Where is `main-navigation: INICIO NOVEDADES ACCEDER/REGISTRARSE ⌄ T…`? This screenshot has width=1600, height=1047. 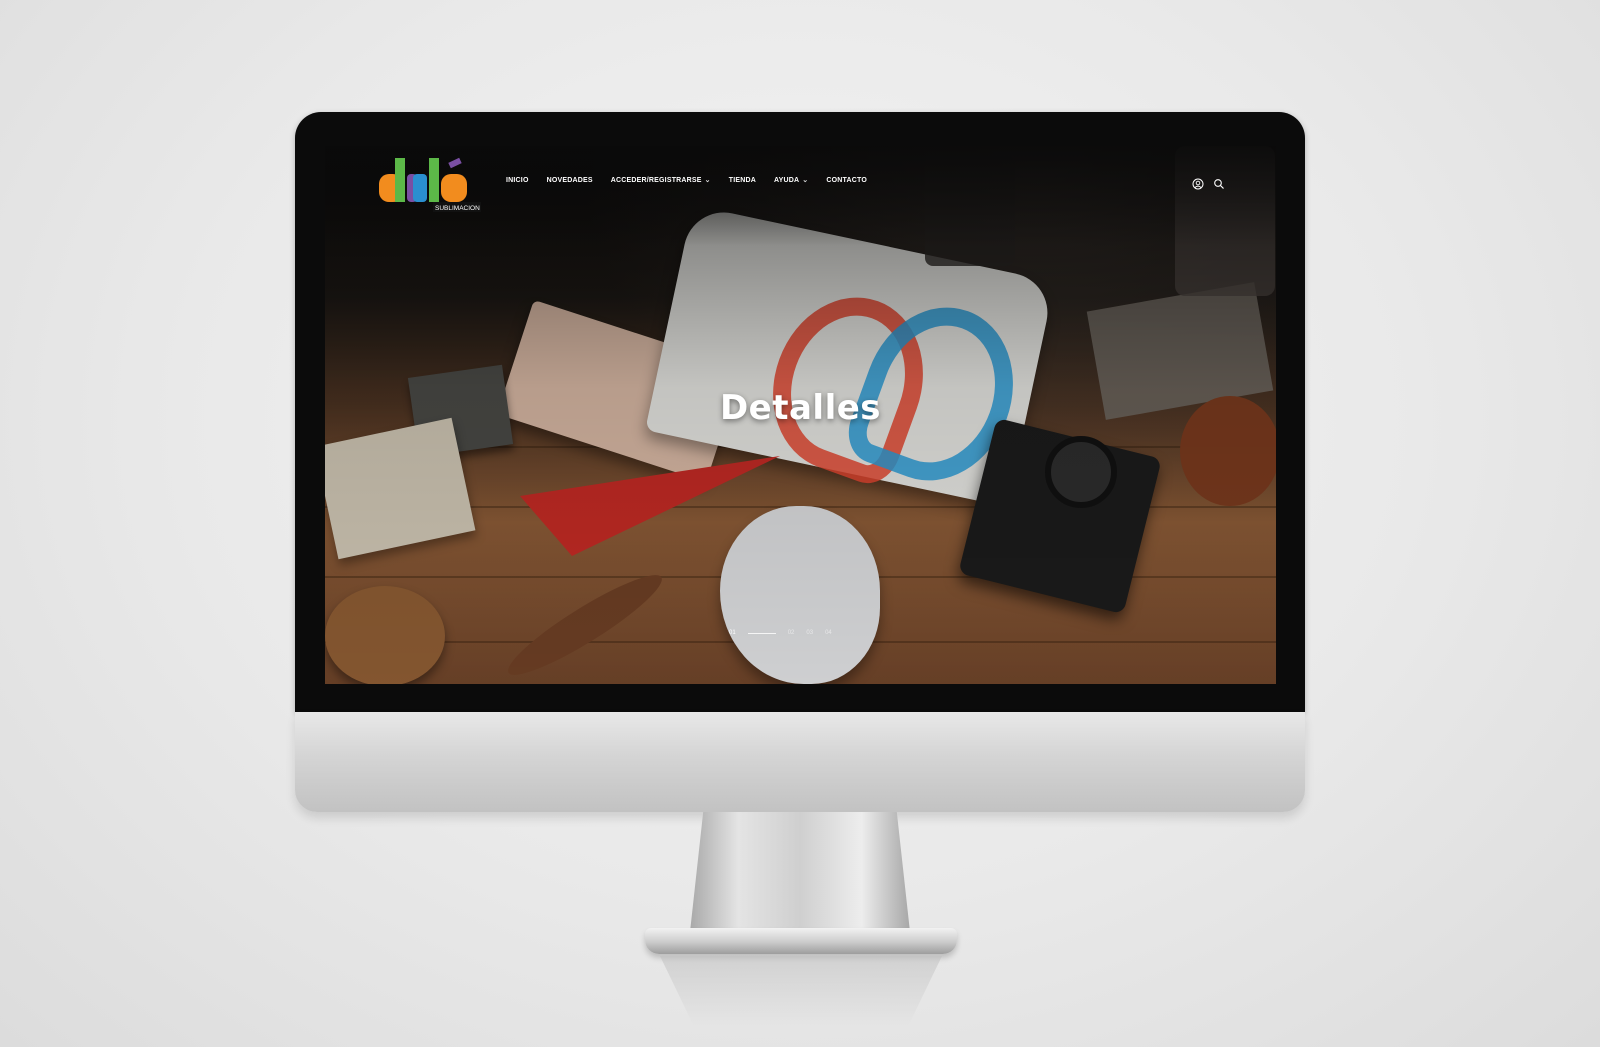 main-navigation: INICIO NOVEDADES ACCEDER/REGISTRARSE ⌄ T… is located at coordinates (695, 180).